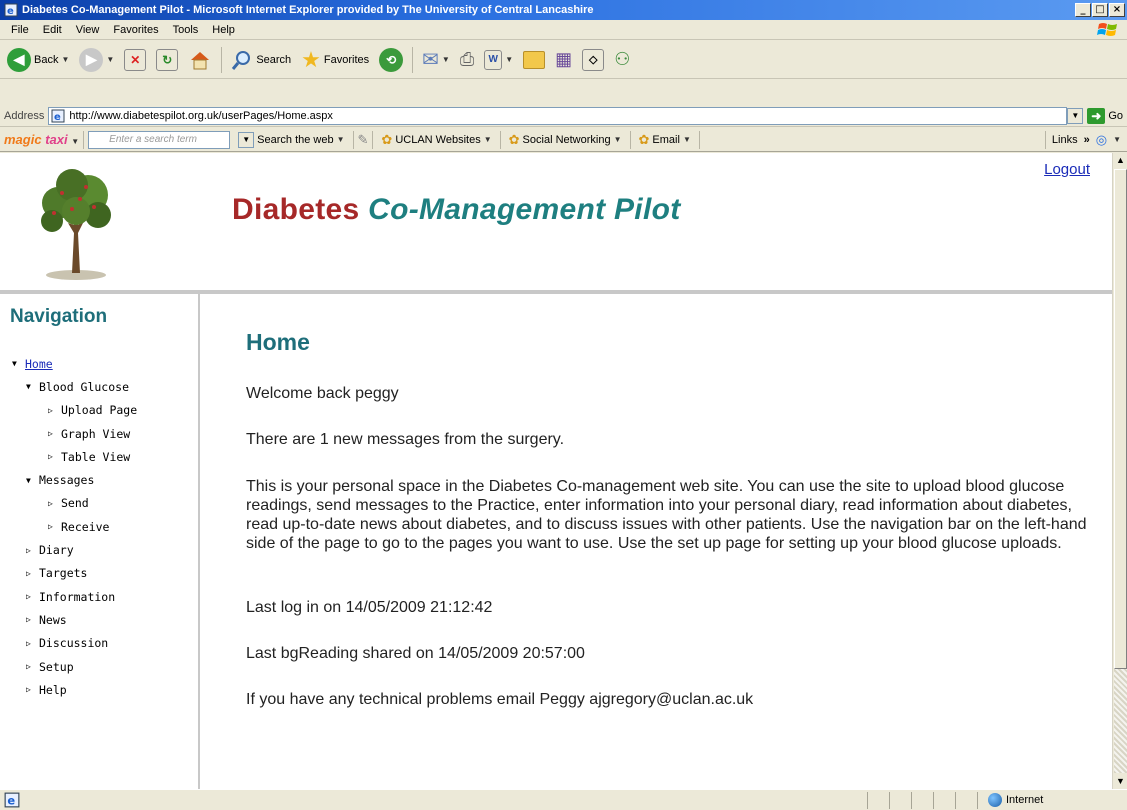 This screenshot has height=810, width=1127. I want to click on nav-item-label: Receive, so click(85, 526).